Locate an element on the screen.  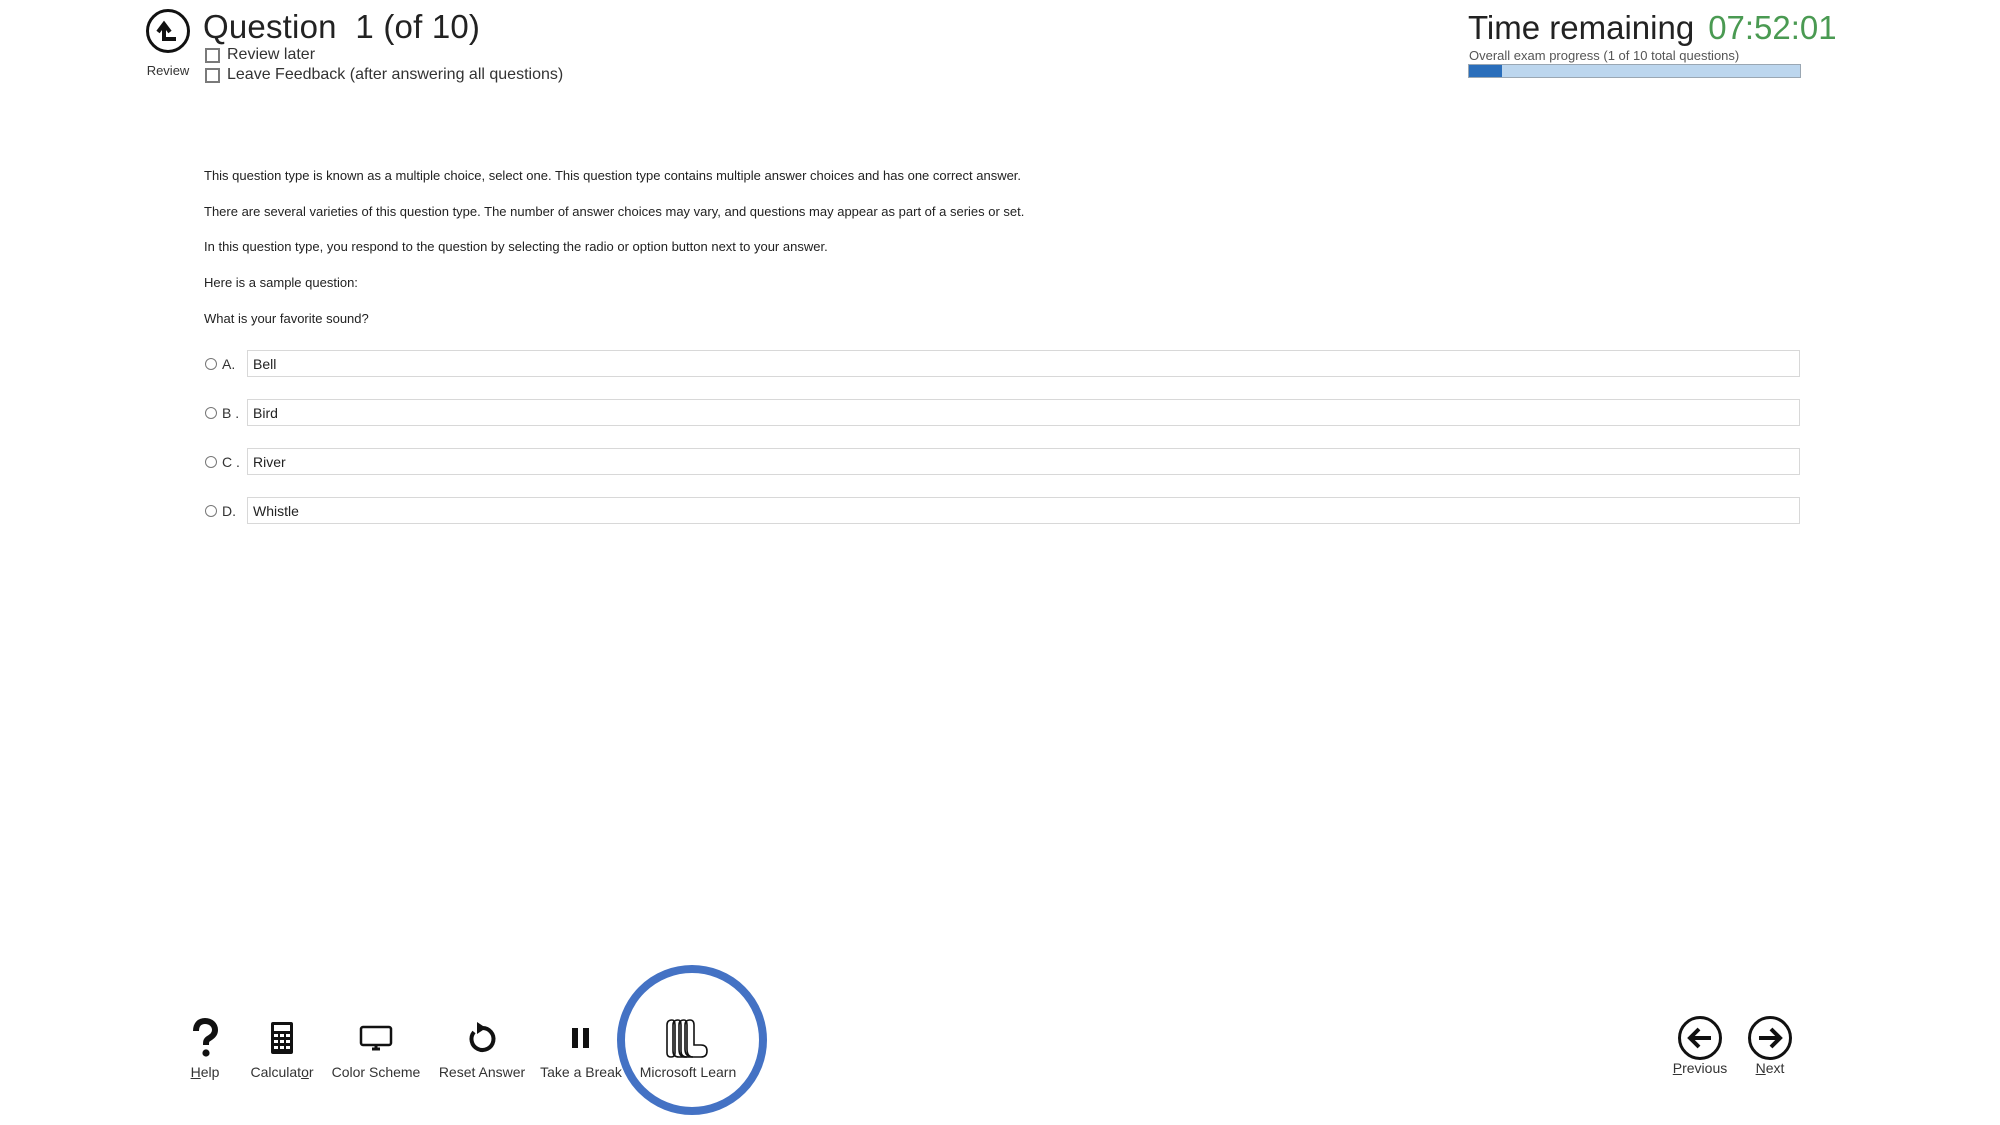
arrow-right-circle-icon is located at coordinates (1770, 1038).